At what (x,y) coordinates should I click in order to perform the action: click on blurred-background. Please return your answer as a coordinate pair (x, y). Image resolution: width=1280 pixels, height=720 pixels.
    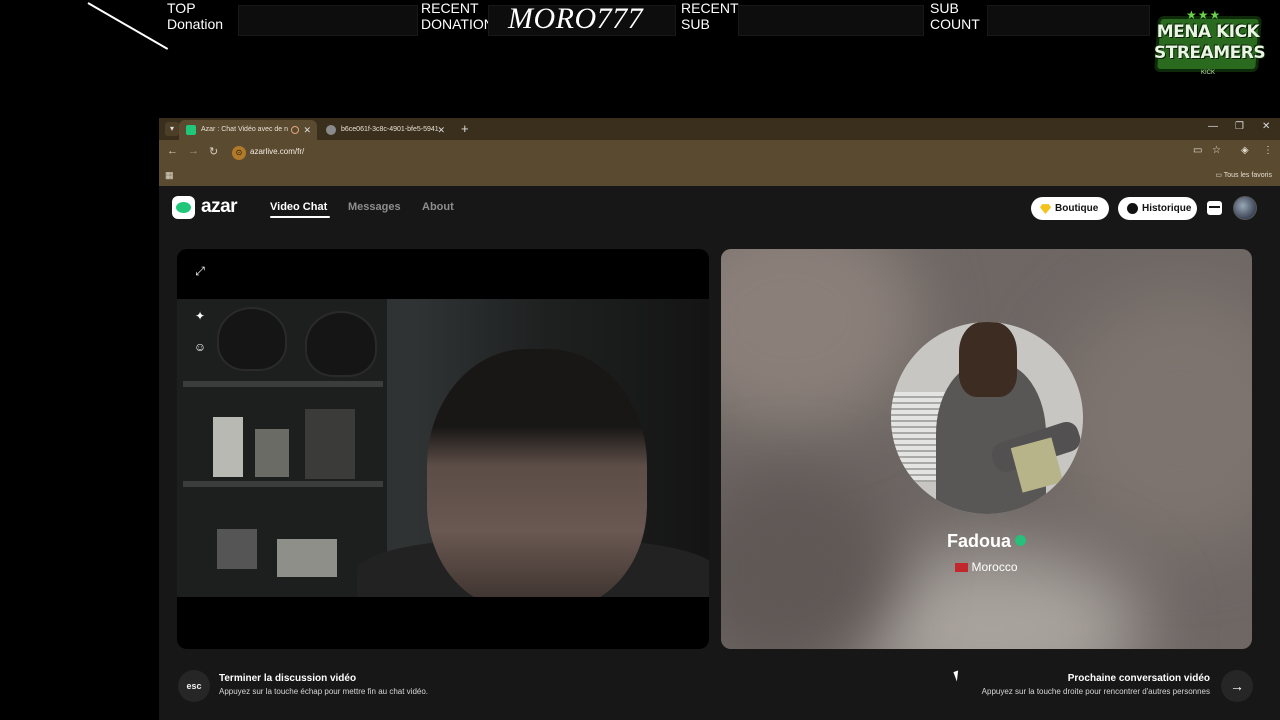
    Looking at the image, I should click on (811, 559).